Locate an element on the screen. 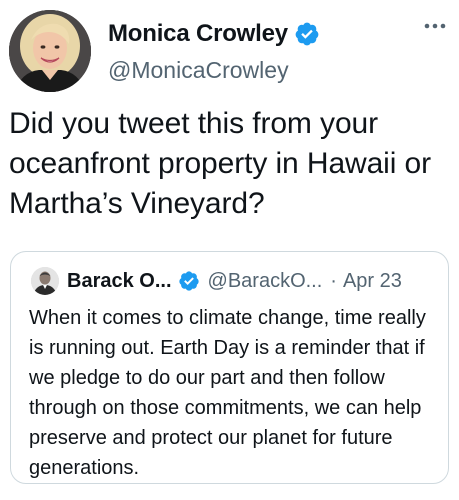 This screenshot has height=500, width=459. quoted-tweet-header: Barack O... @BarackO... · Apr 23 is located at coordinates (216, 281).